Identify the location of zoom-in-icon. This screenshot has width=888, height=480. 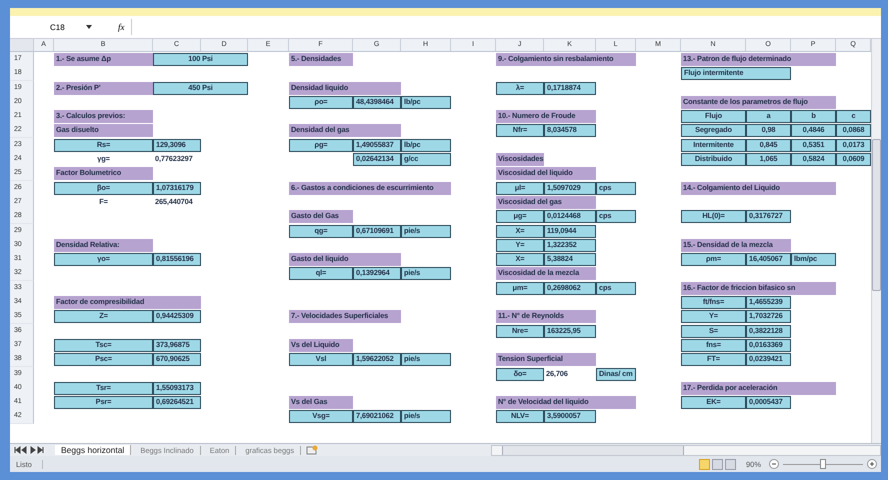
(872, 464).